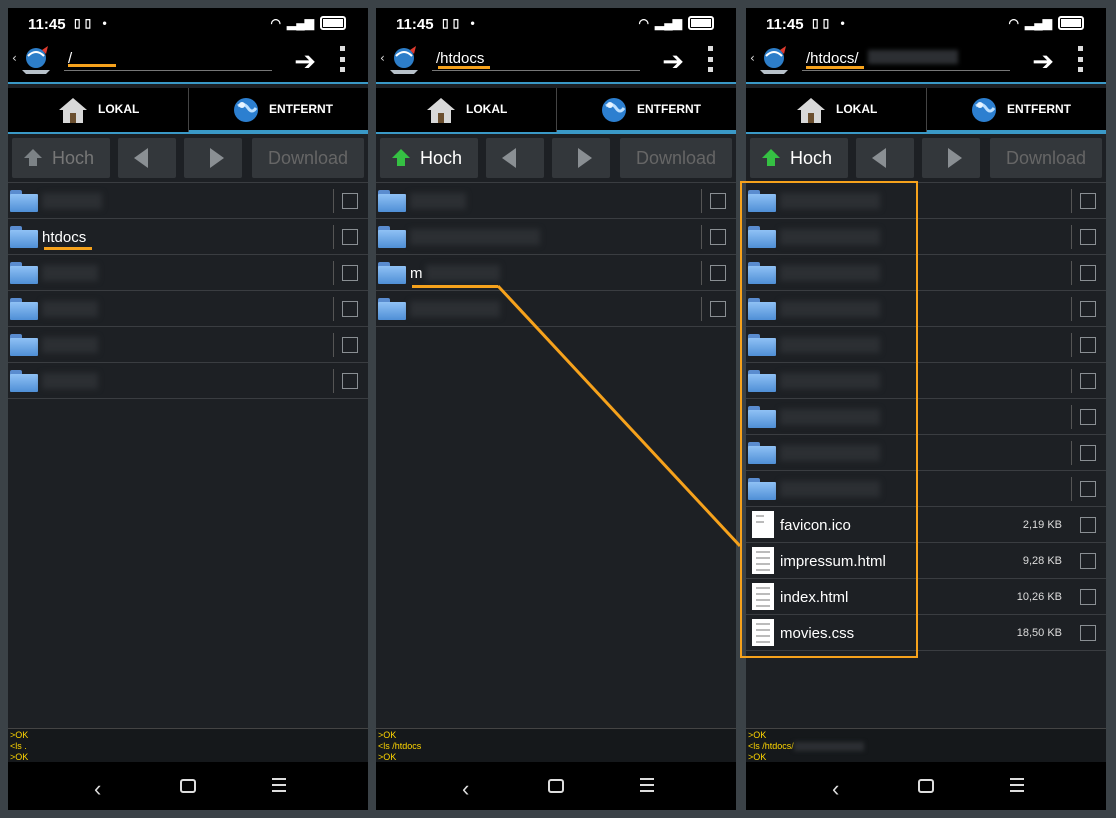 The height and width of the screenshot is (818, 1116). Describe the element at coordinates (984, 110) in the screenshot. I see `globe-icon` at that location.